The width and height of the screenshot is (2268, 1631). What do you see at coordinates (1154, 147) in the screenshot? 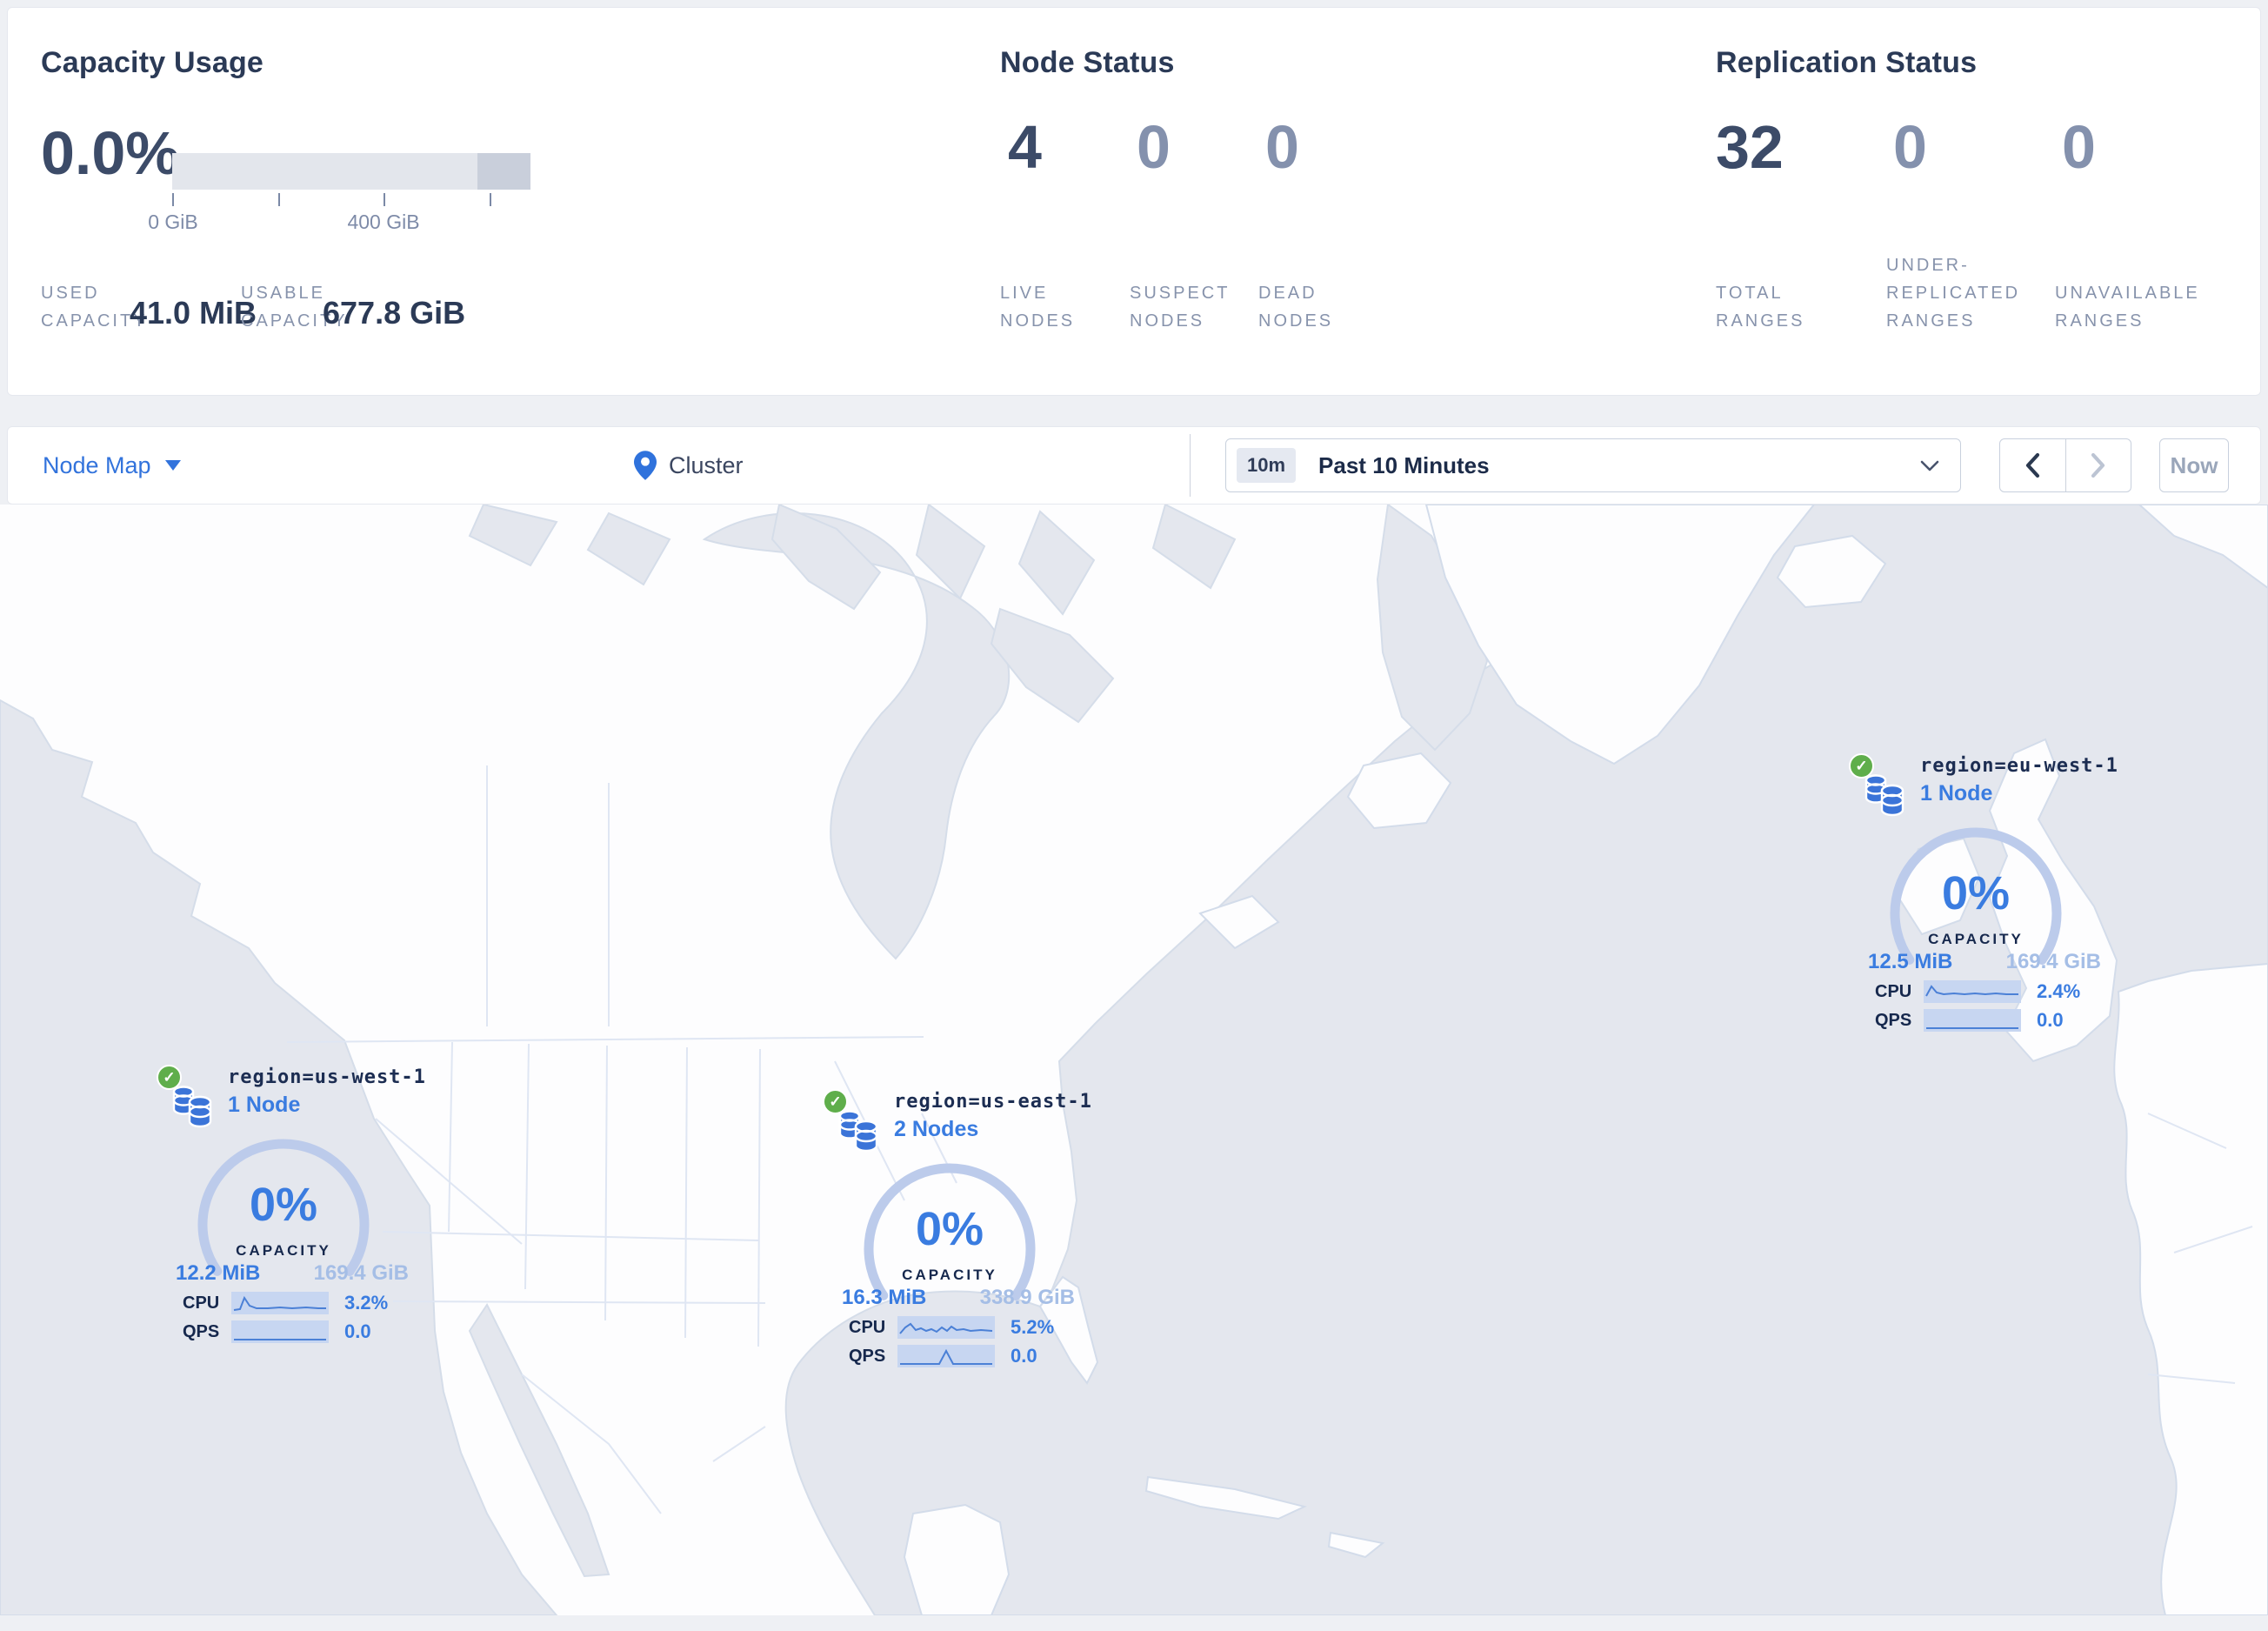
I see `suspect-nodes-value: 0` at bounding box center [1154, 147].